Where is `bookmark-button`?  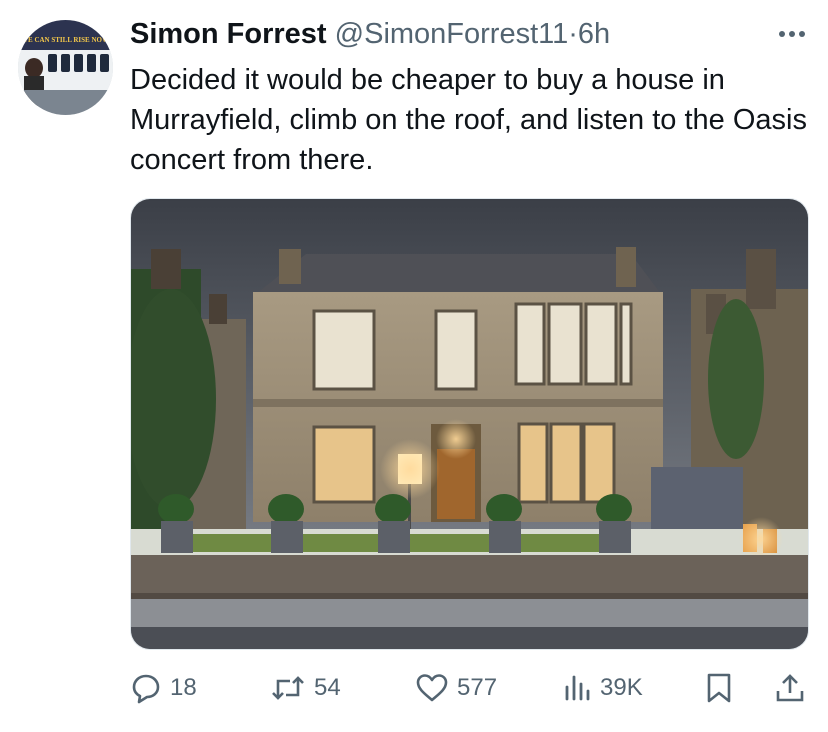
bookmark-button is located at coordinates (719, 688).